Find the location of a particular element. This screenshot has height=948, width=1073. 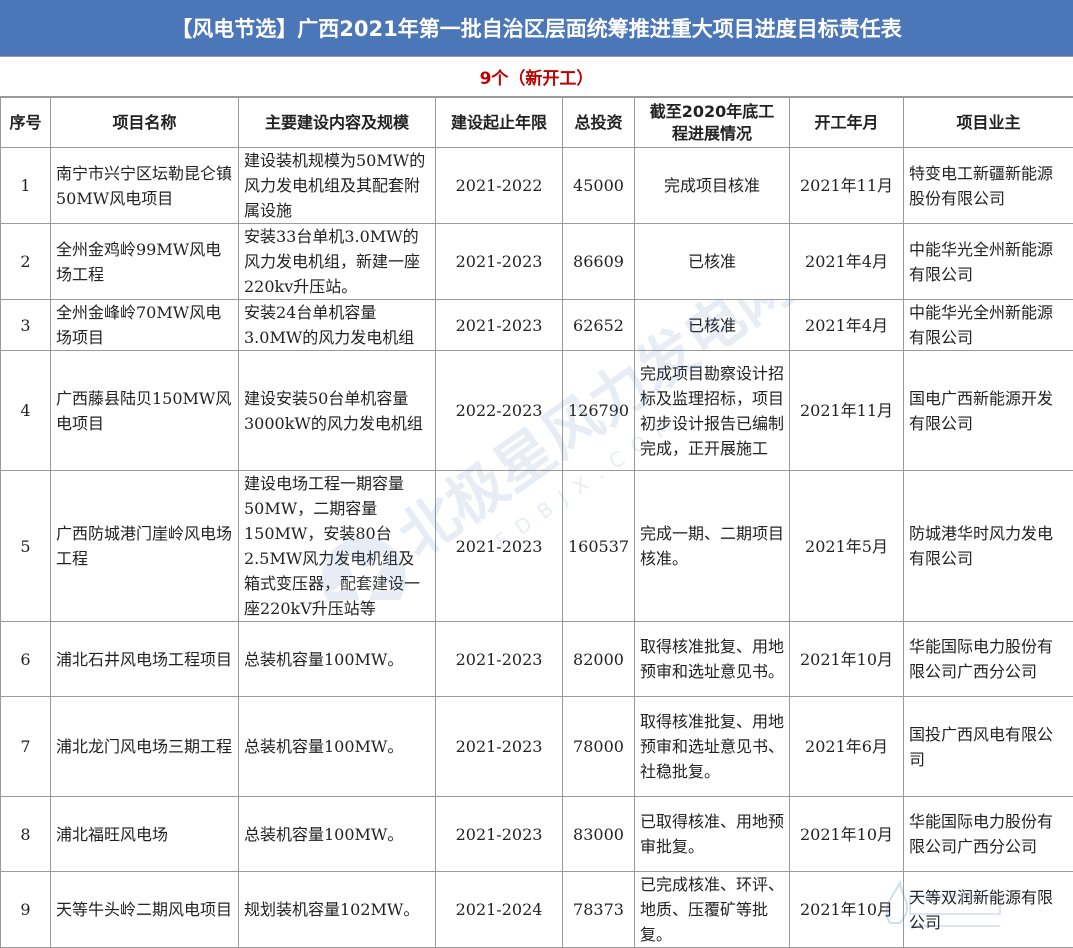

cell-years: 2021-2024 is located at coordinates (499, 910).